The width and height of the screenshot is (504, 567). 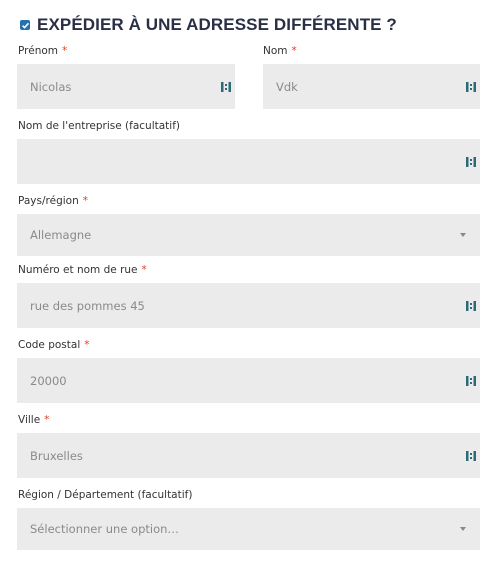 What do you see at coordinates (248, 455) in the screenshot?
I see `city-field: Bruxelles` at bounding box center [248, 455].